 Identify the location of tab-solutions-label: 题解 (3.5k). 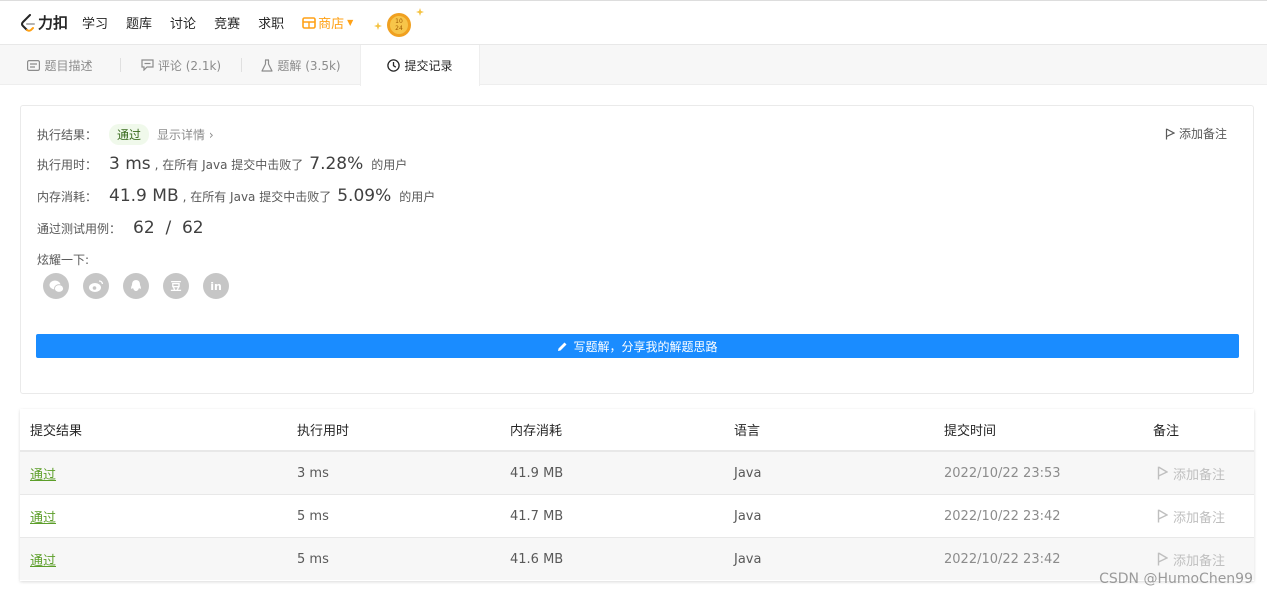
(309, 65).